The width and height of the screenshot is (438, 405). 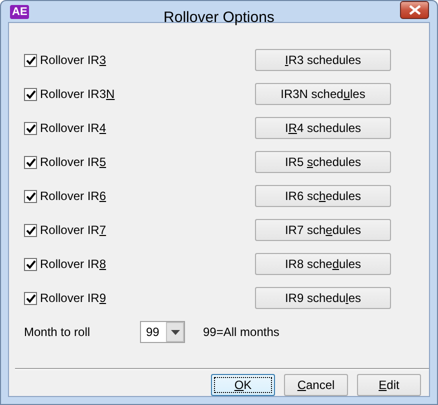 What do you see at coordinates (323, 128) in the screenshot?
I see `schedules-button: IR4 schedules` at bounding box center [323, 128].